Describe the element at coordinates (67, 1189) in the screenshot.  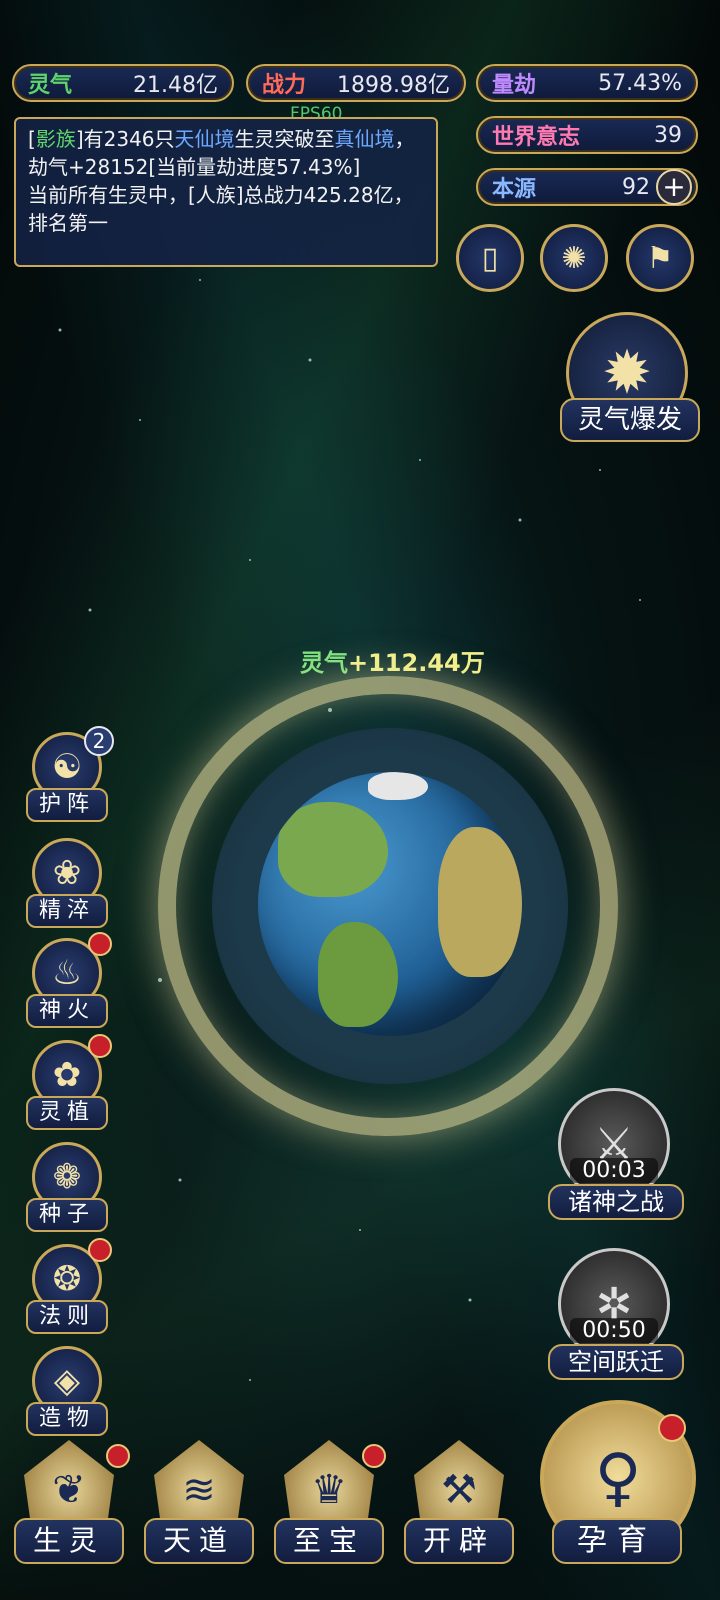
I see `menu-zhongzi: ❁ 种子` at that location.